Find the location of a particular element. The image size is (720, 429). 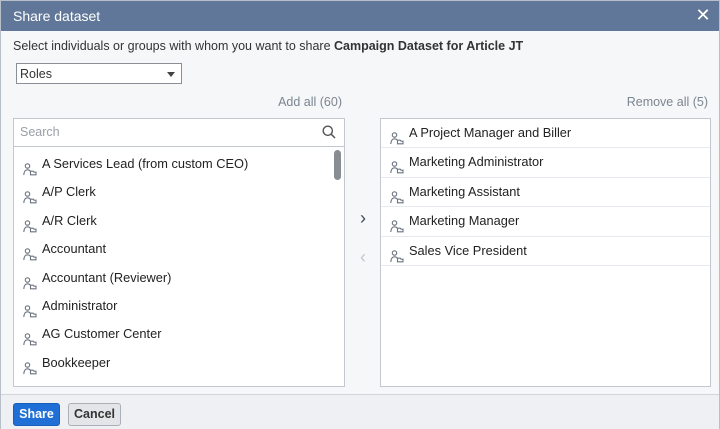

available-list-scrollbar is located at coordinates (337, 165).